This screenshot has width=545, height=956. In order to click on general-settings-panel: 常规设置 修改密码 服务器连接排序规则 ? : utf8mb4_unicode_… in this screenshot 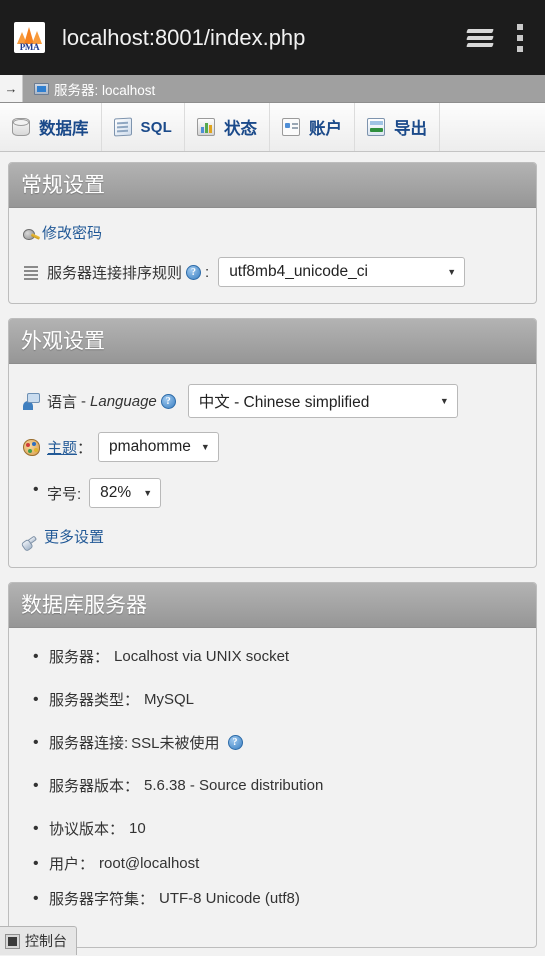, I will do `click(272, 233)`.